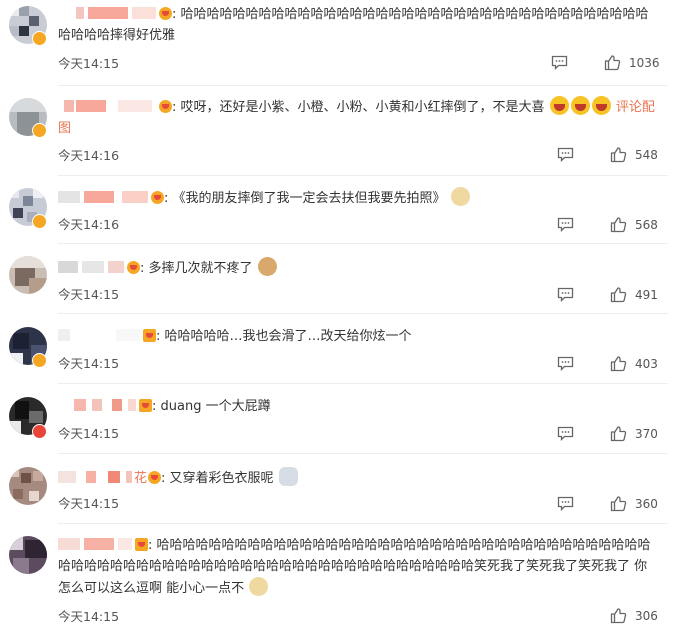  Describe the element at coordinates (200, 268) in the screenshot. I see `comment-body: 多摔几次就不疼了` at that location.